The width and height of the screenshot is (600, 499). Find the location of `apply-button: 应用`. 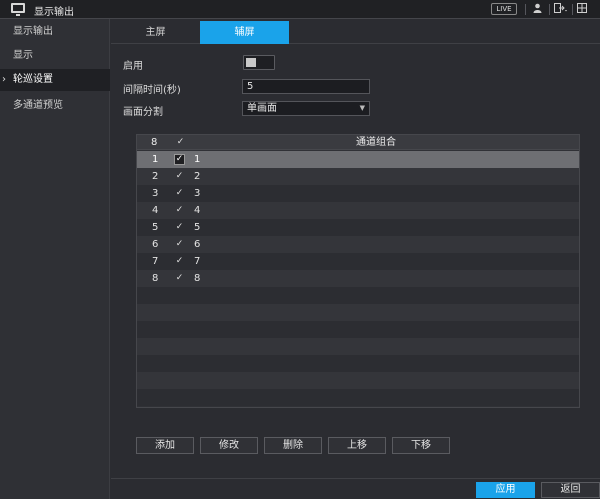

apply-button: 应用 is located at coordinates (505, 490).